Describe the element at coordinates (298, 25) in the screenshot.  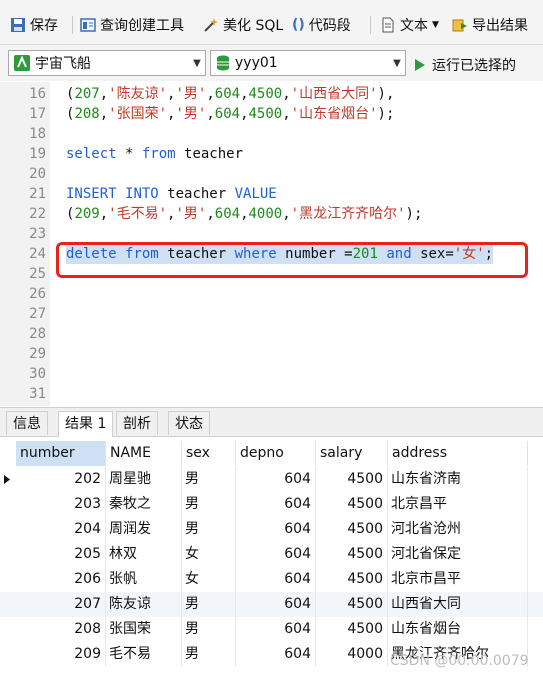
I see `snippet-icon: ()` at that location.